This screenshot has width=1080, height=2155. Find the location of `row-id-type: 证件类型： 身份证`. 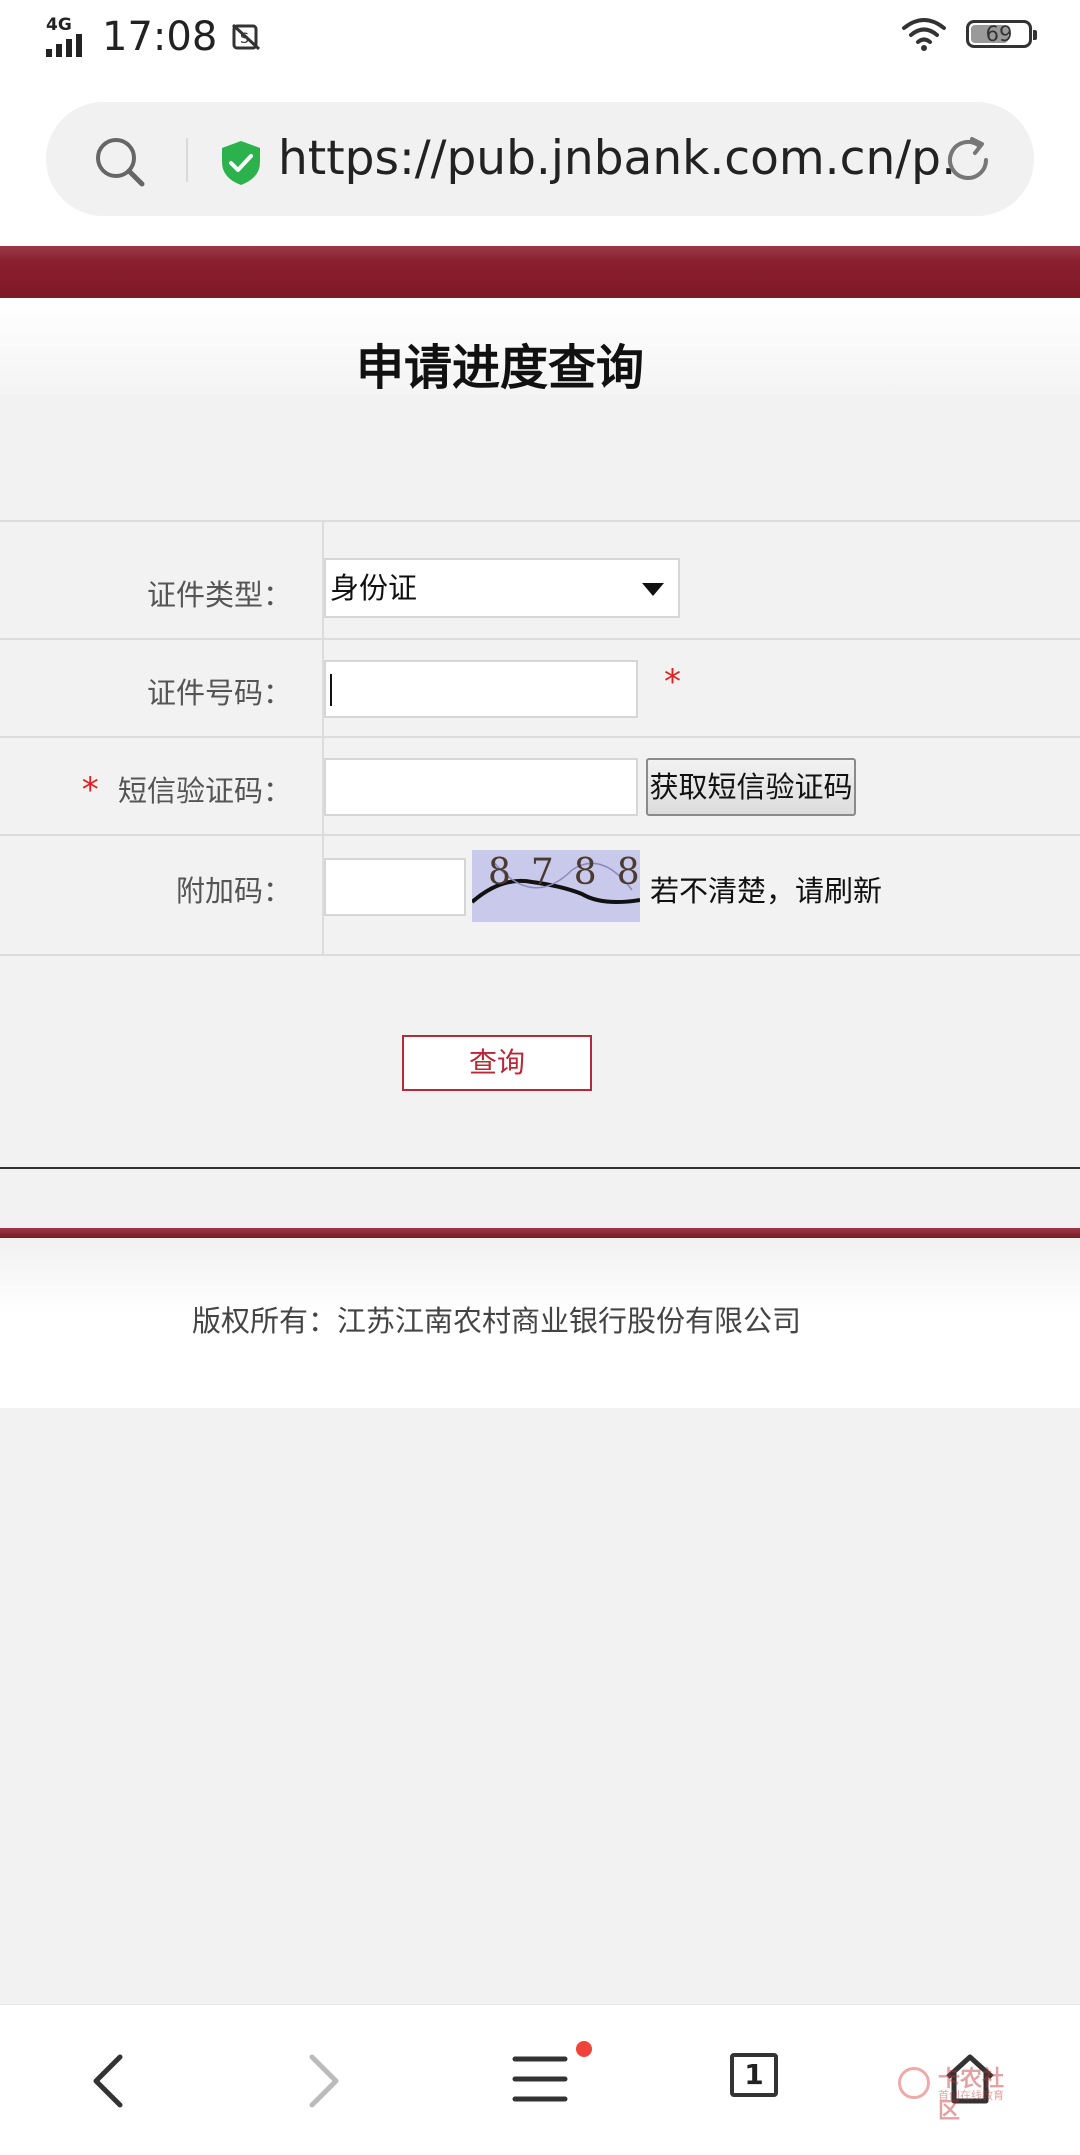

row-id-type: 证件类型： 身份证 is located at coordinates (540, 581).